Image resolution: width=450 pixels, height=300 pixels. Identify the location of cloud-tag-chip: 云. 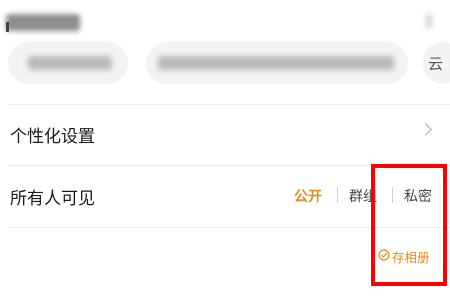
(436, 63).